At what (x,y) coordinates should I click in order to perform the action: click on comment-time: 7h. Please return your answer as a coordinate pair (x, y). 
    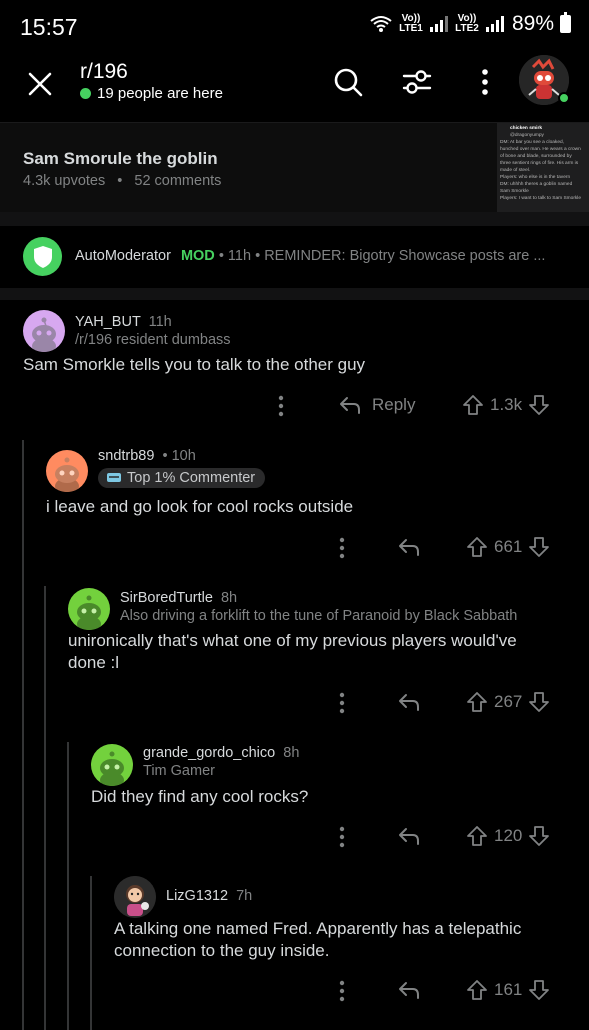
    Looking at the image, I should click on (244, 896).